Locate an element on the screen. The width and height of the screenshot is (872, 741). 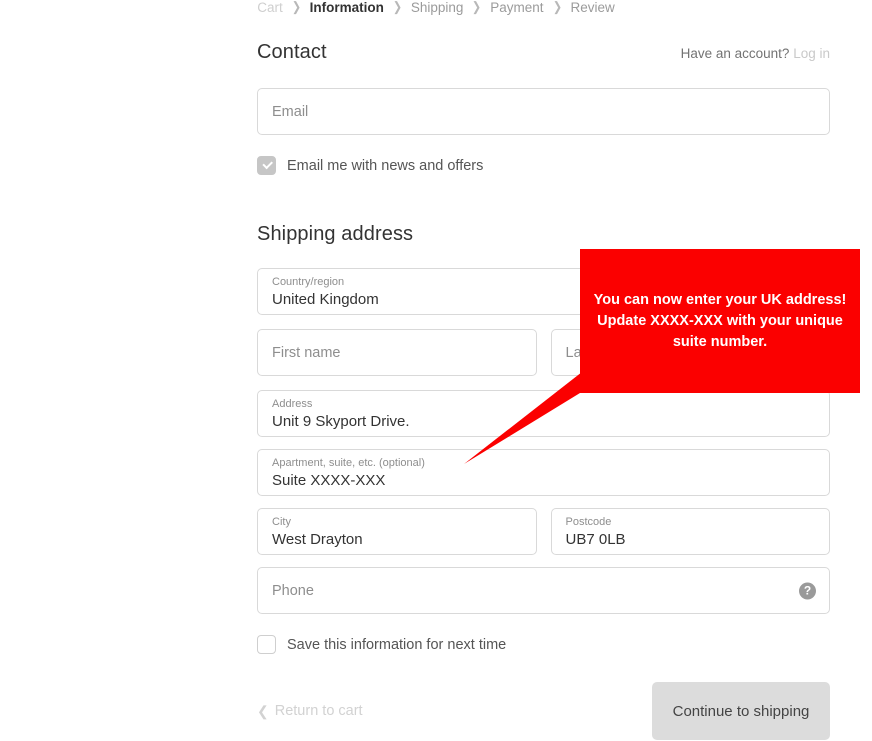
login-link: Log in is located at coordinates (811, 53).